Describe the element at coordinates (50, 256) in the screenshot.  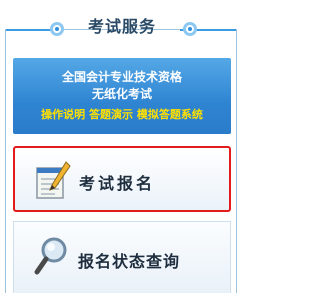
I see `magnifier-icon` at that location.